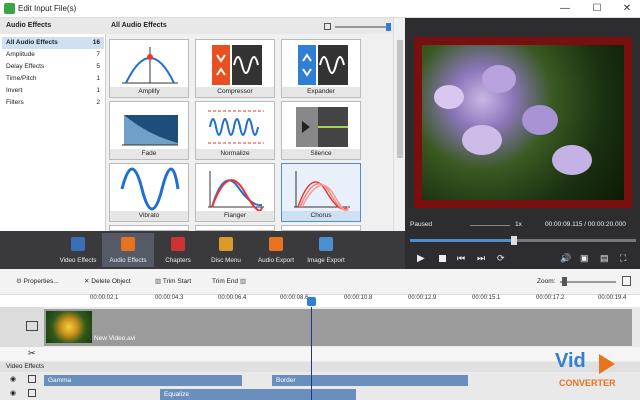  Describe the element at coordinates (111, 281) in the screenshot. I see `button-label: Delete Object` at that location.